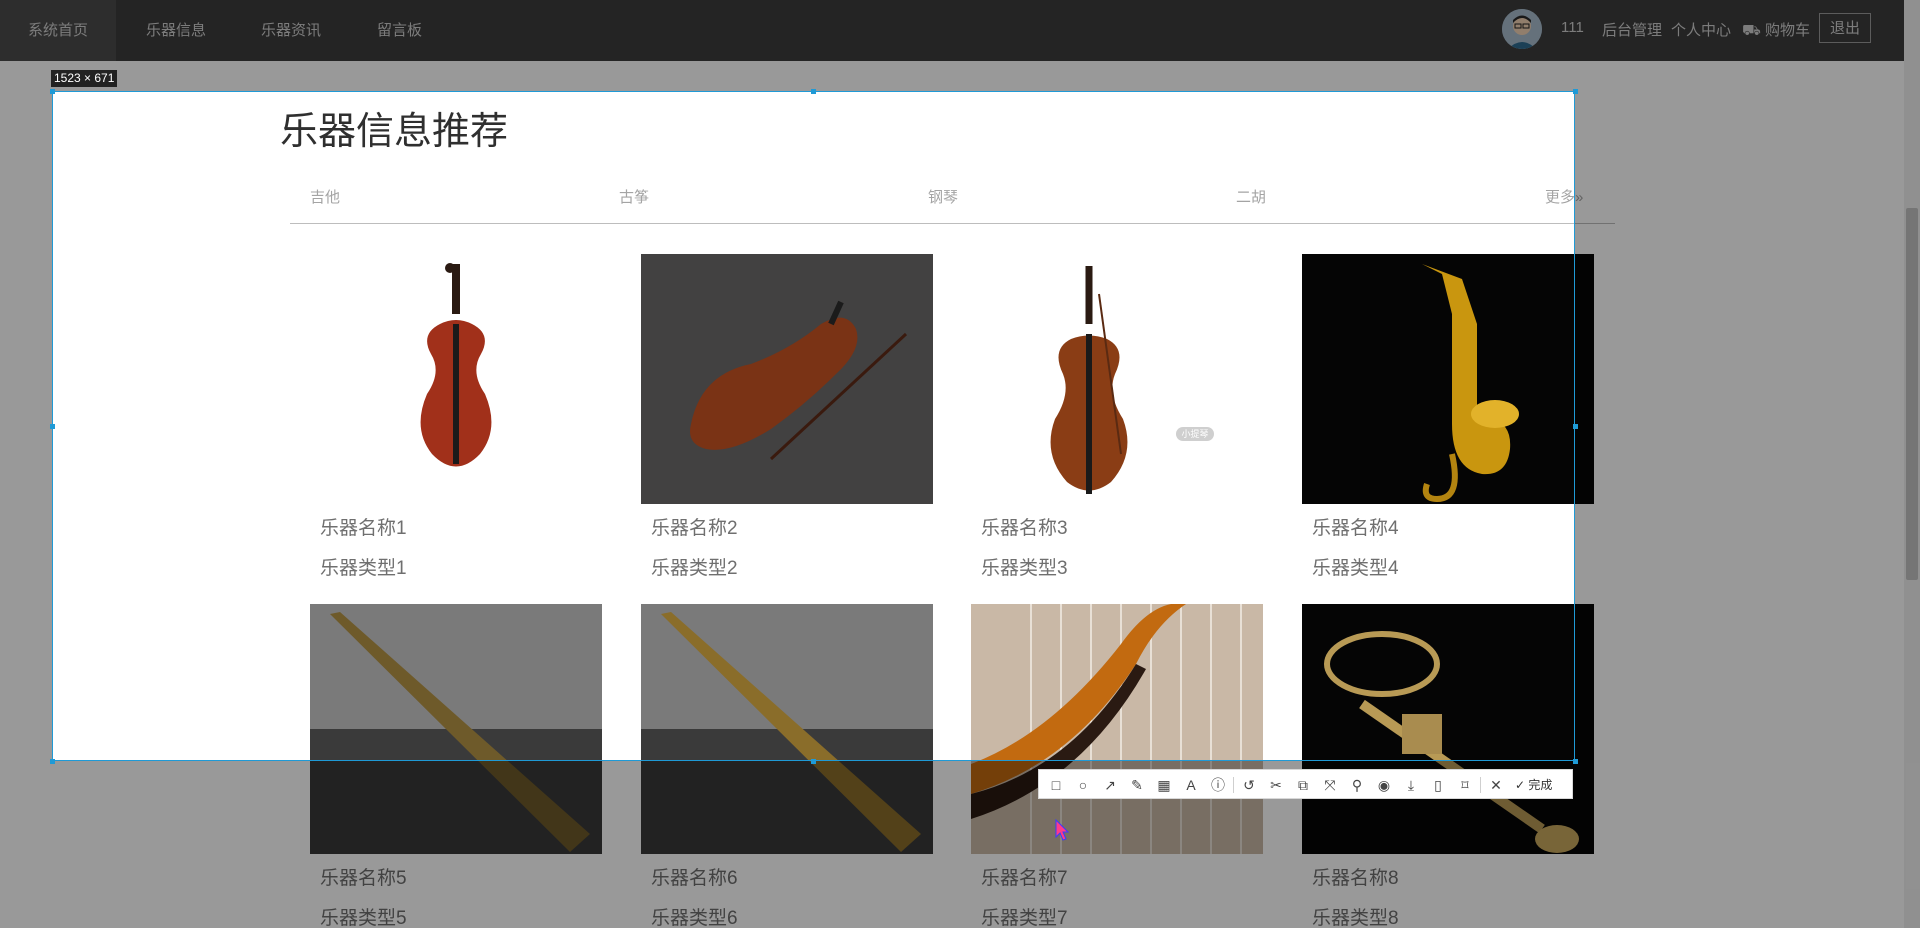 Image resolution: width=1920 pixels, height=930 pixels. What do you see at coordinates (1540, 785) in the screenshot?
I see `done-label: 完成` at bounding box center [1540, 785].